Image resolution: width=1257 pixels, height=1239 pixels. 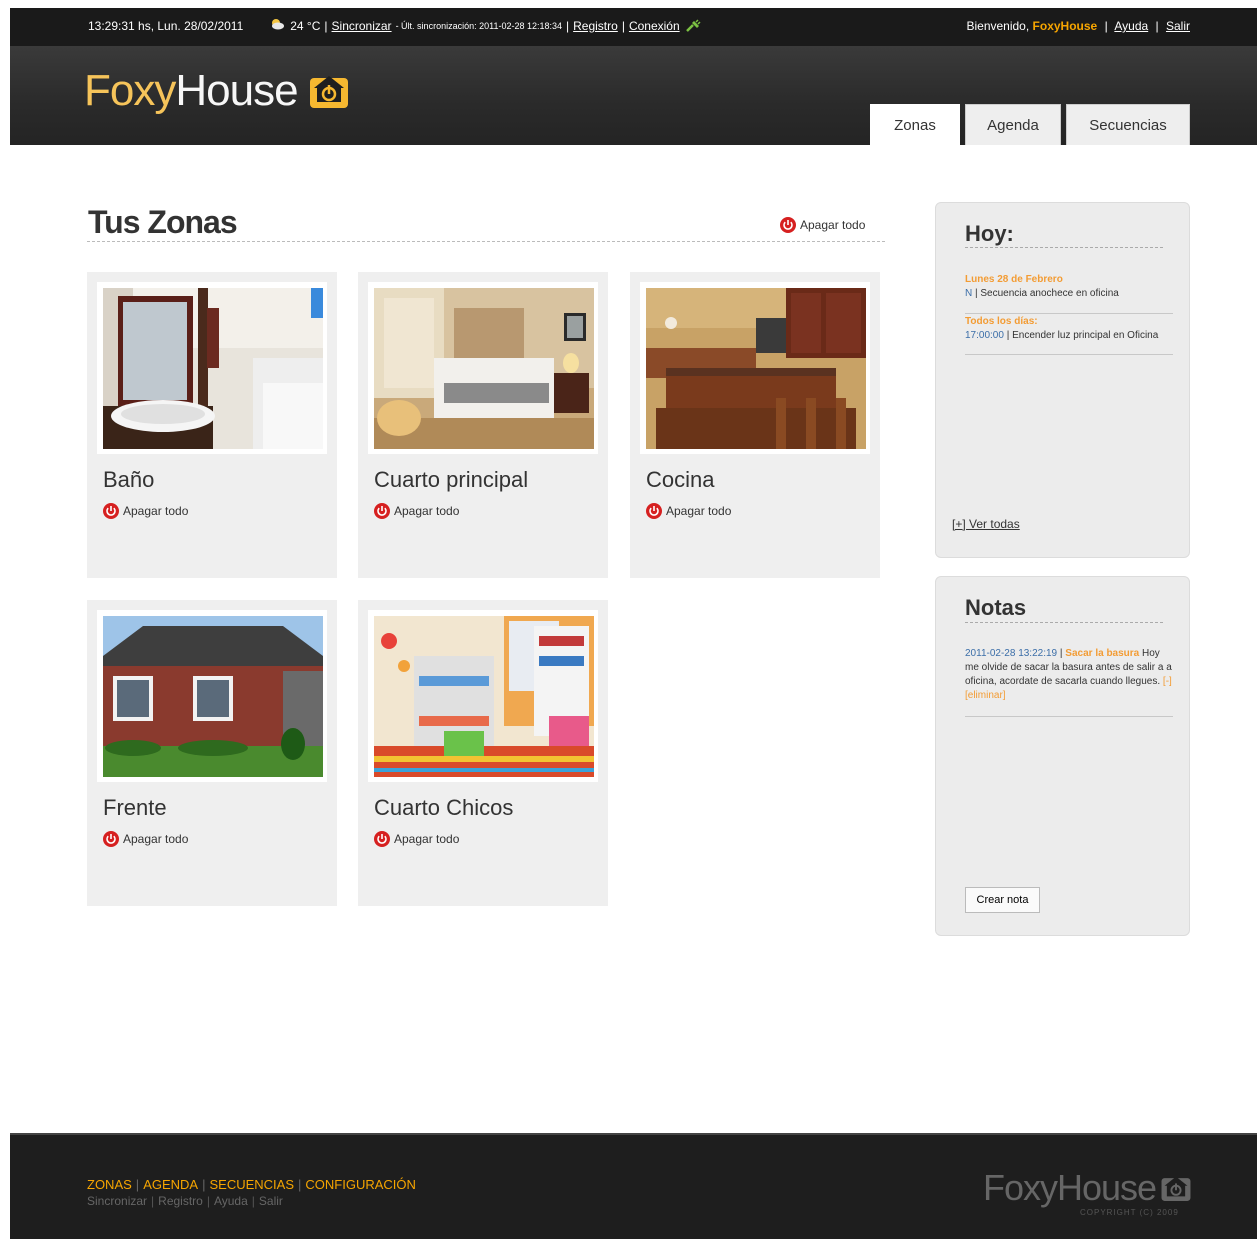 I want to click on bathroom-photo, so click(x=213, y=368).